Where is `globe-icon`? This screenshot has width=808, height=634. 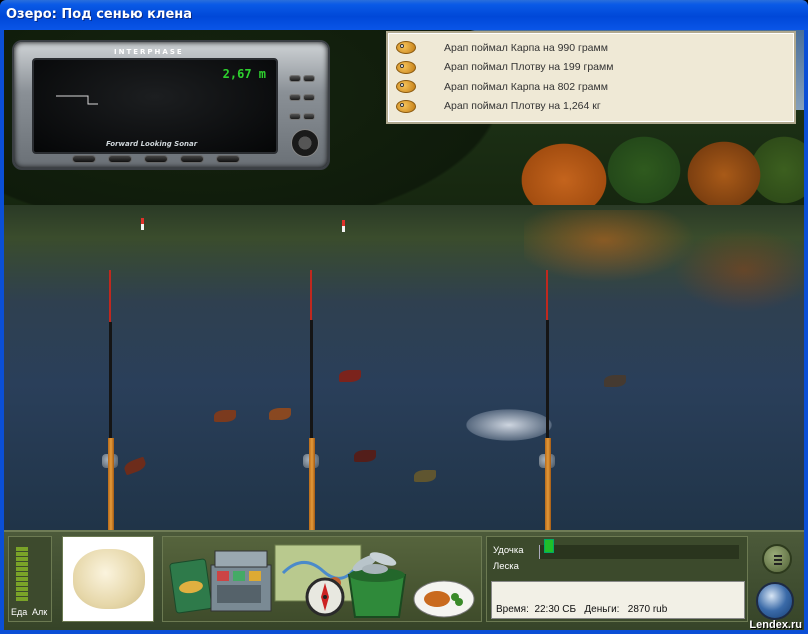
globe-icon is located at coordinates (775, 601).